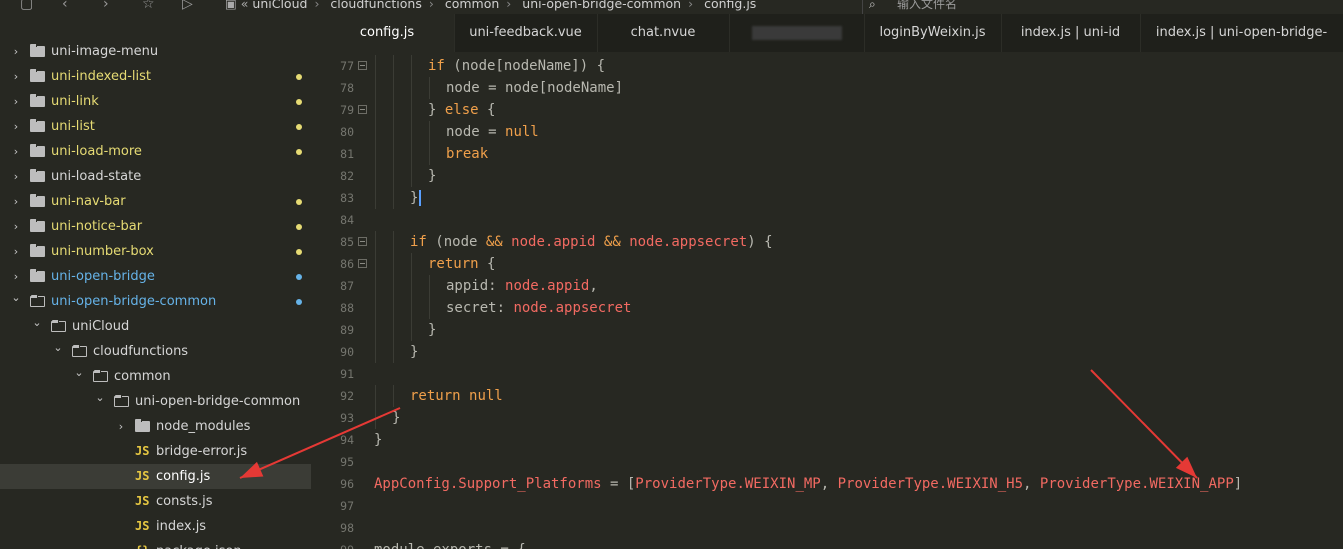 This screenshot has height=549, width=1343. What do you see at coordinates (831, 264) in the screenshot?
I see `code-line: 86 return {` at bounding box center [831, 264].